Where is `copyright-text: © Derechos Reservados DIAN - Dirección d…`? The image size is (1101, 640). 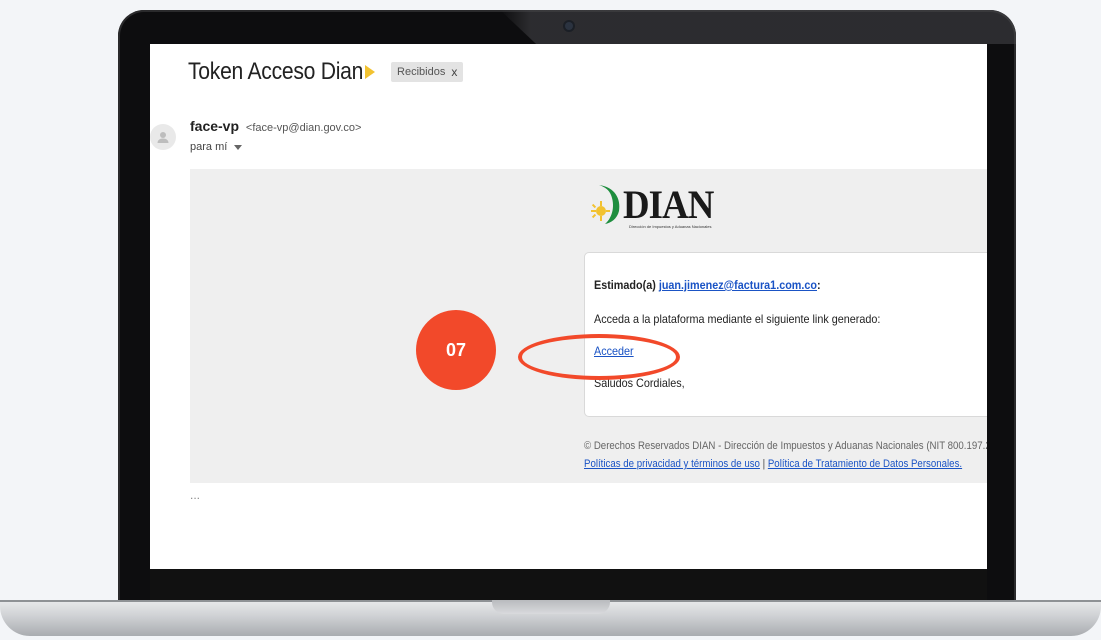
copyright-text: © Derechos Reservados DIAN - Dirección d… is located at coordinates (785, 446).